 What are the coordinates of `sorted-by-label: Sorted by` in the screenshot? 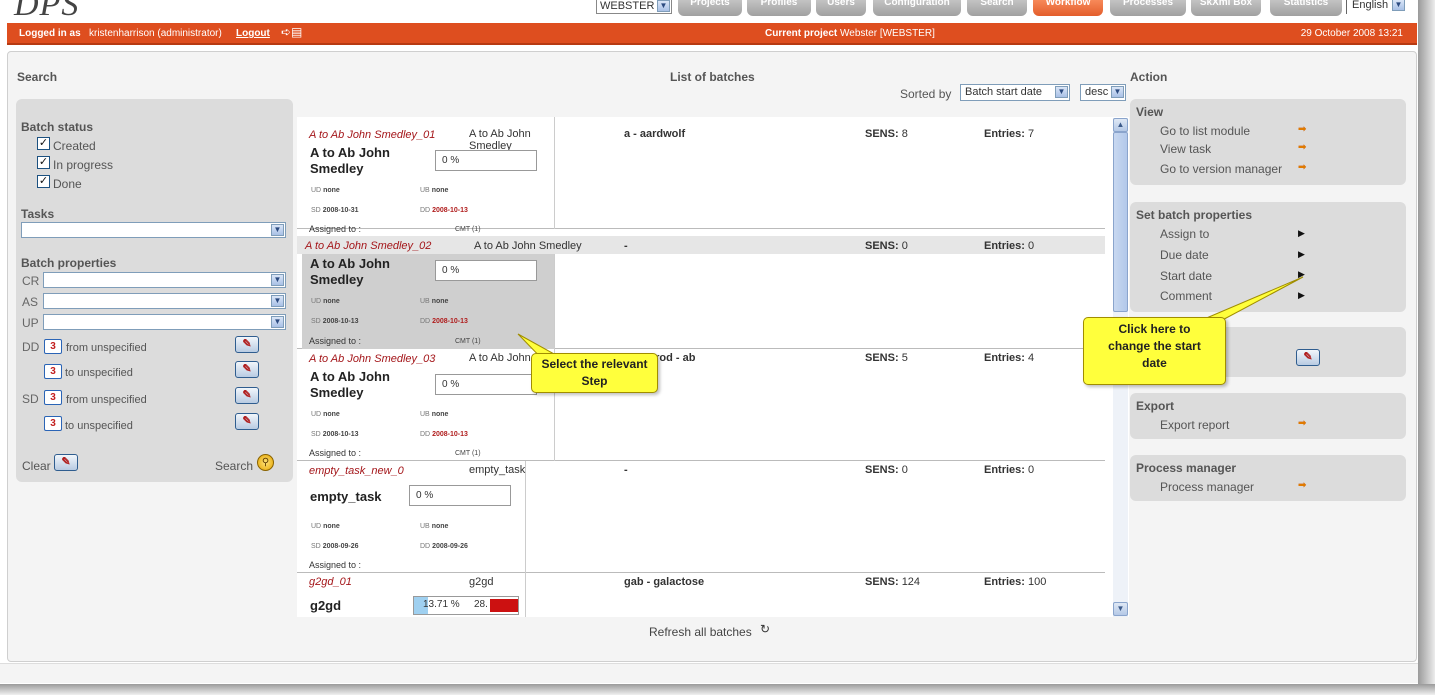 It's located at (926, 94).